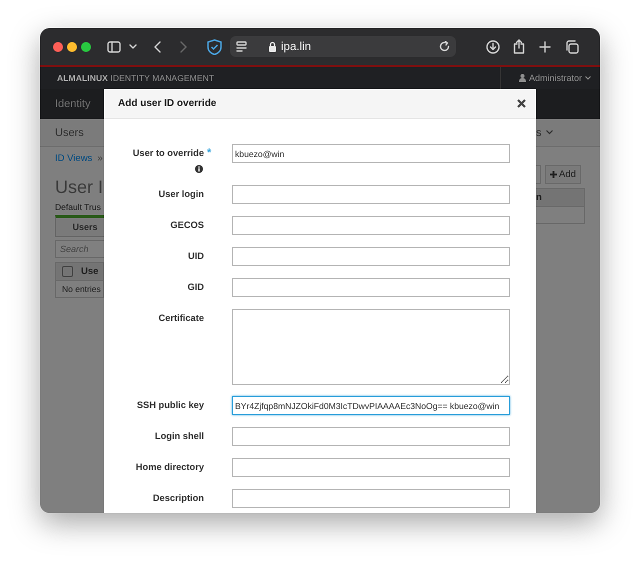 This screenshot has height=567, width=640. Describe the element at coordinates (572, 47) in the screenshot. I see `tabs-icon` at that location.